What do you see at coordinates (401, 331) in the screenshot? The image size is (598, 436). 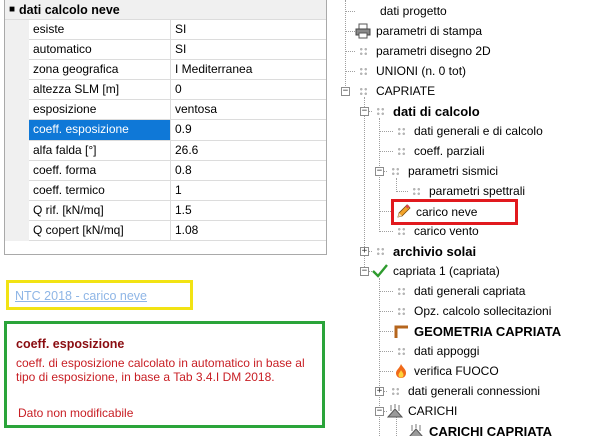 I see `geometry-icon` at bounding box center [401, 331].